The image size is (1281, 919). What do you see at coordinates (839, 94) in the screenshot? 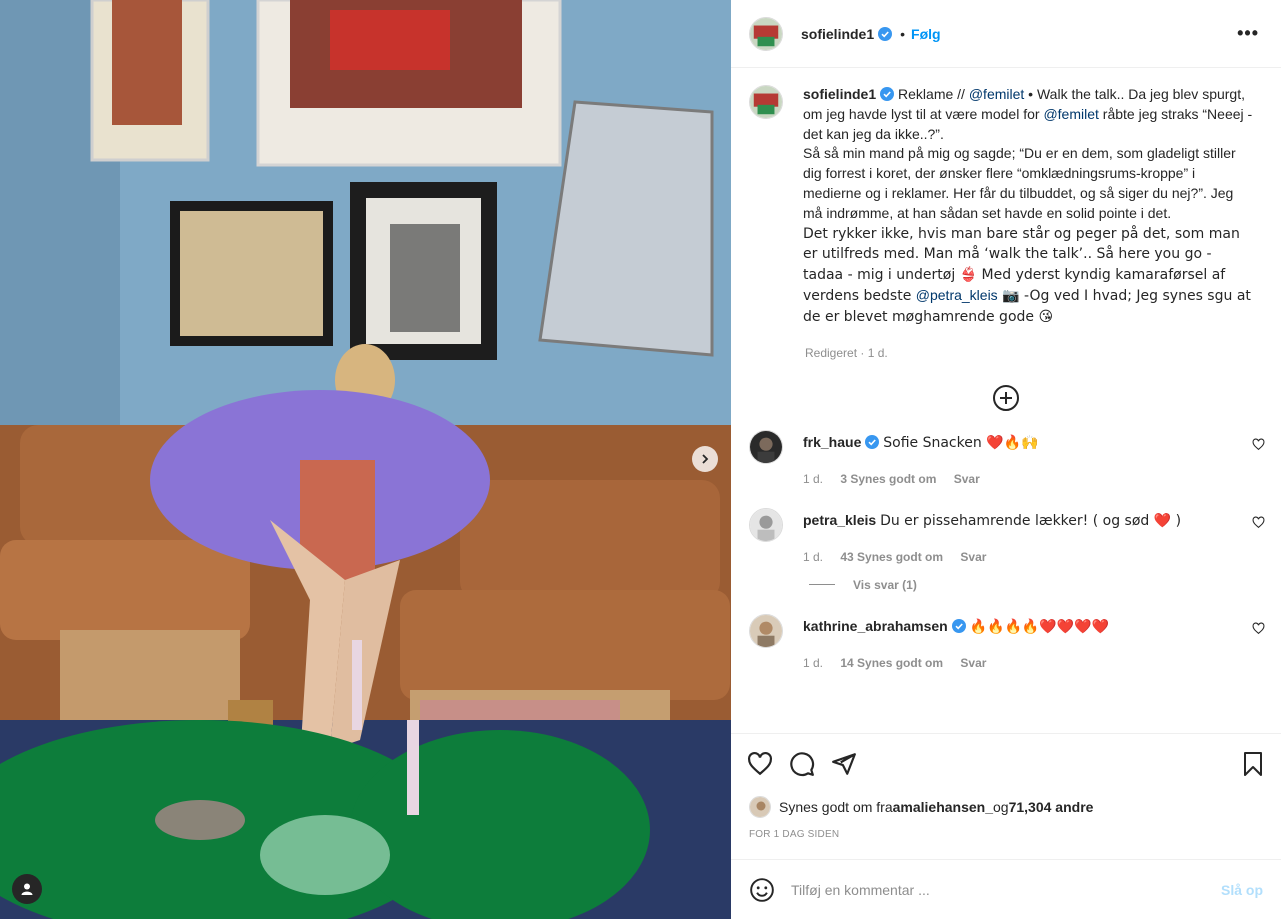
I see `caption-author-username: sofielinde1` at bounding box center [839, 94].